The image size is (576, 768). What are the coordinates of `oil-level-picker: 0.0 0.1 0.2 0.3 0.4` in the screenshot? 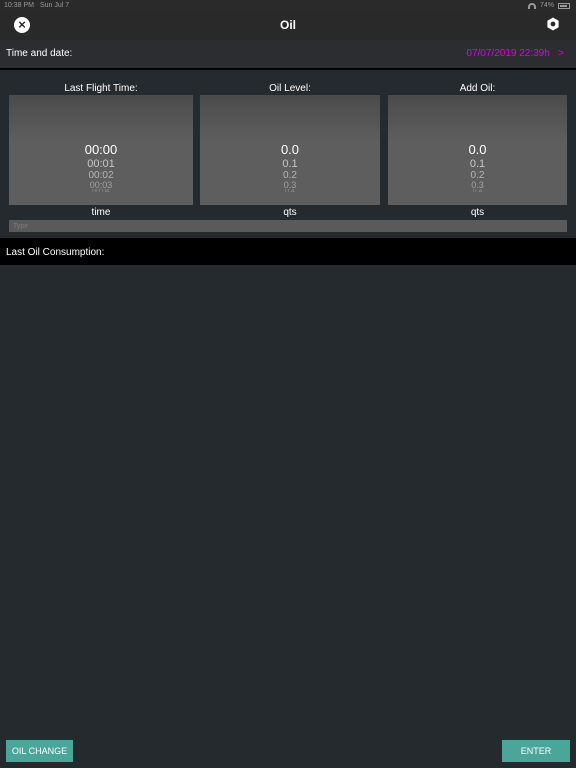 It's located at (290, 150).